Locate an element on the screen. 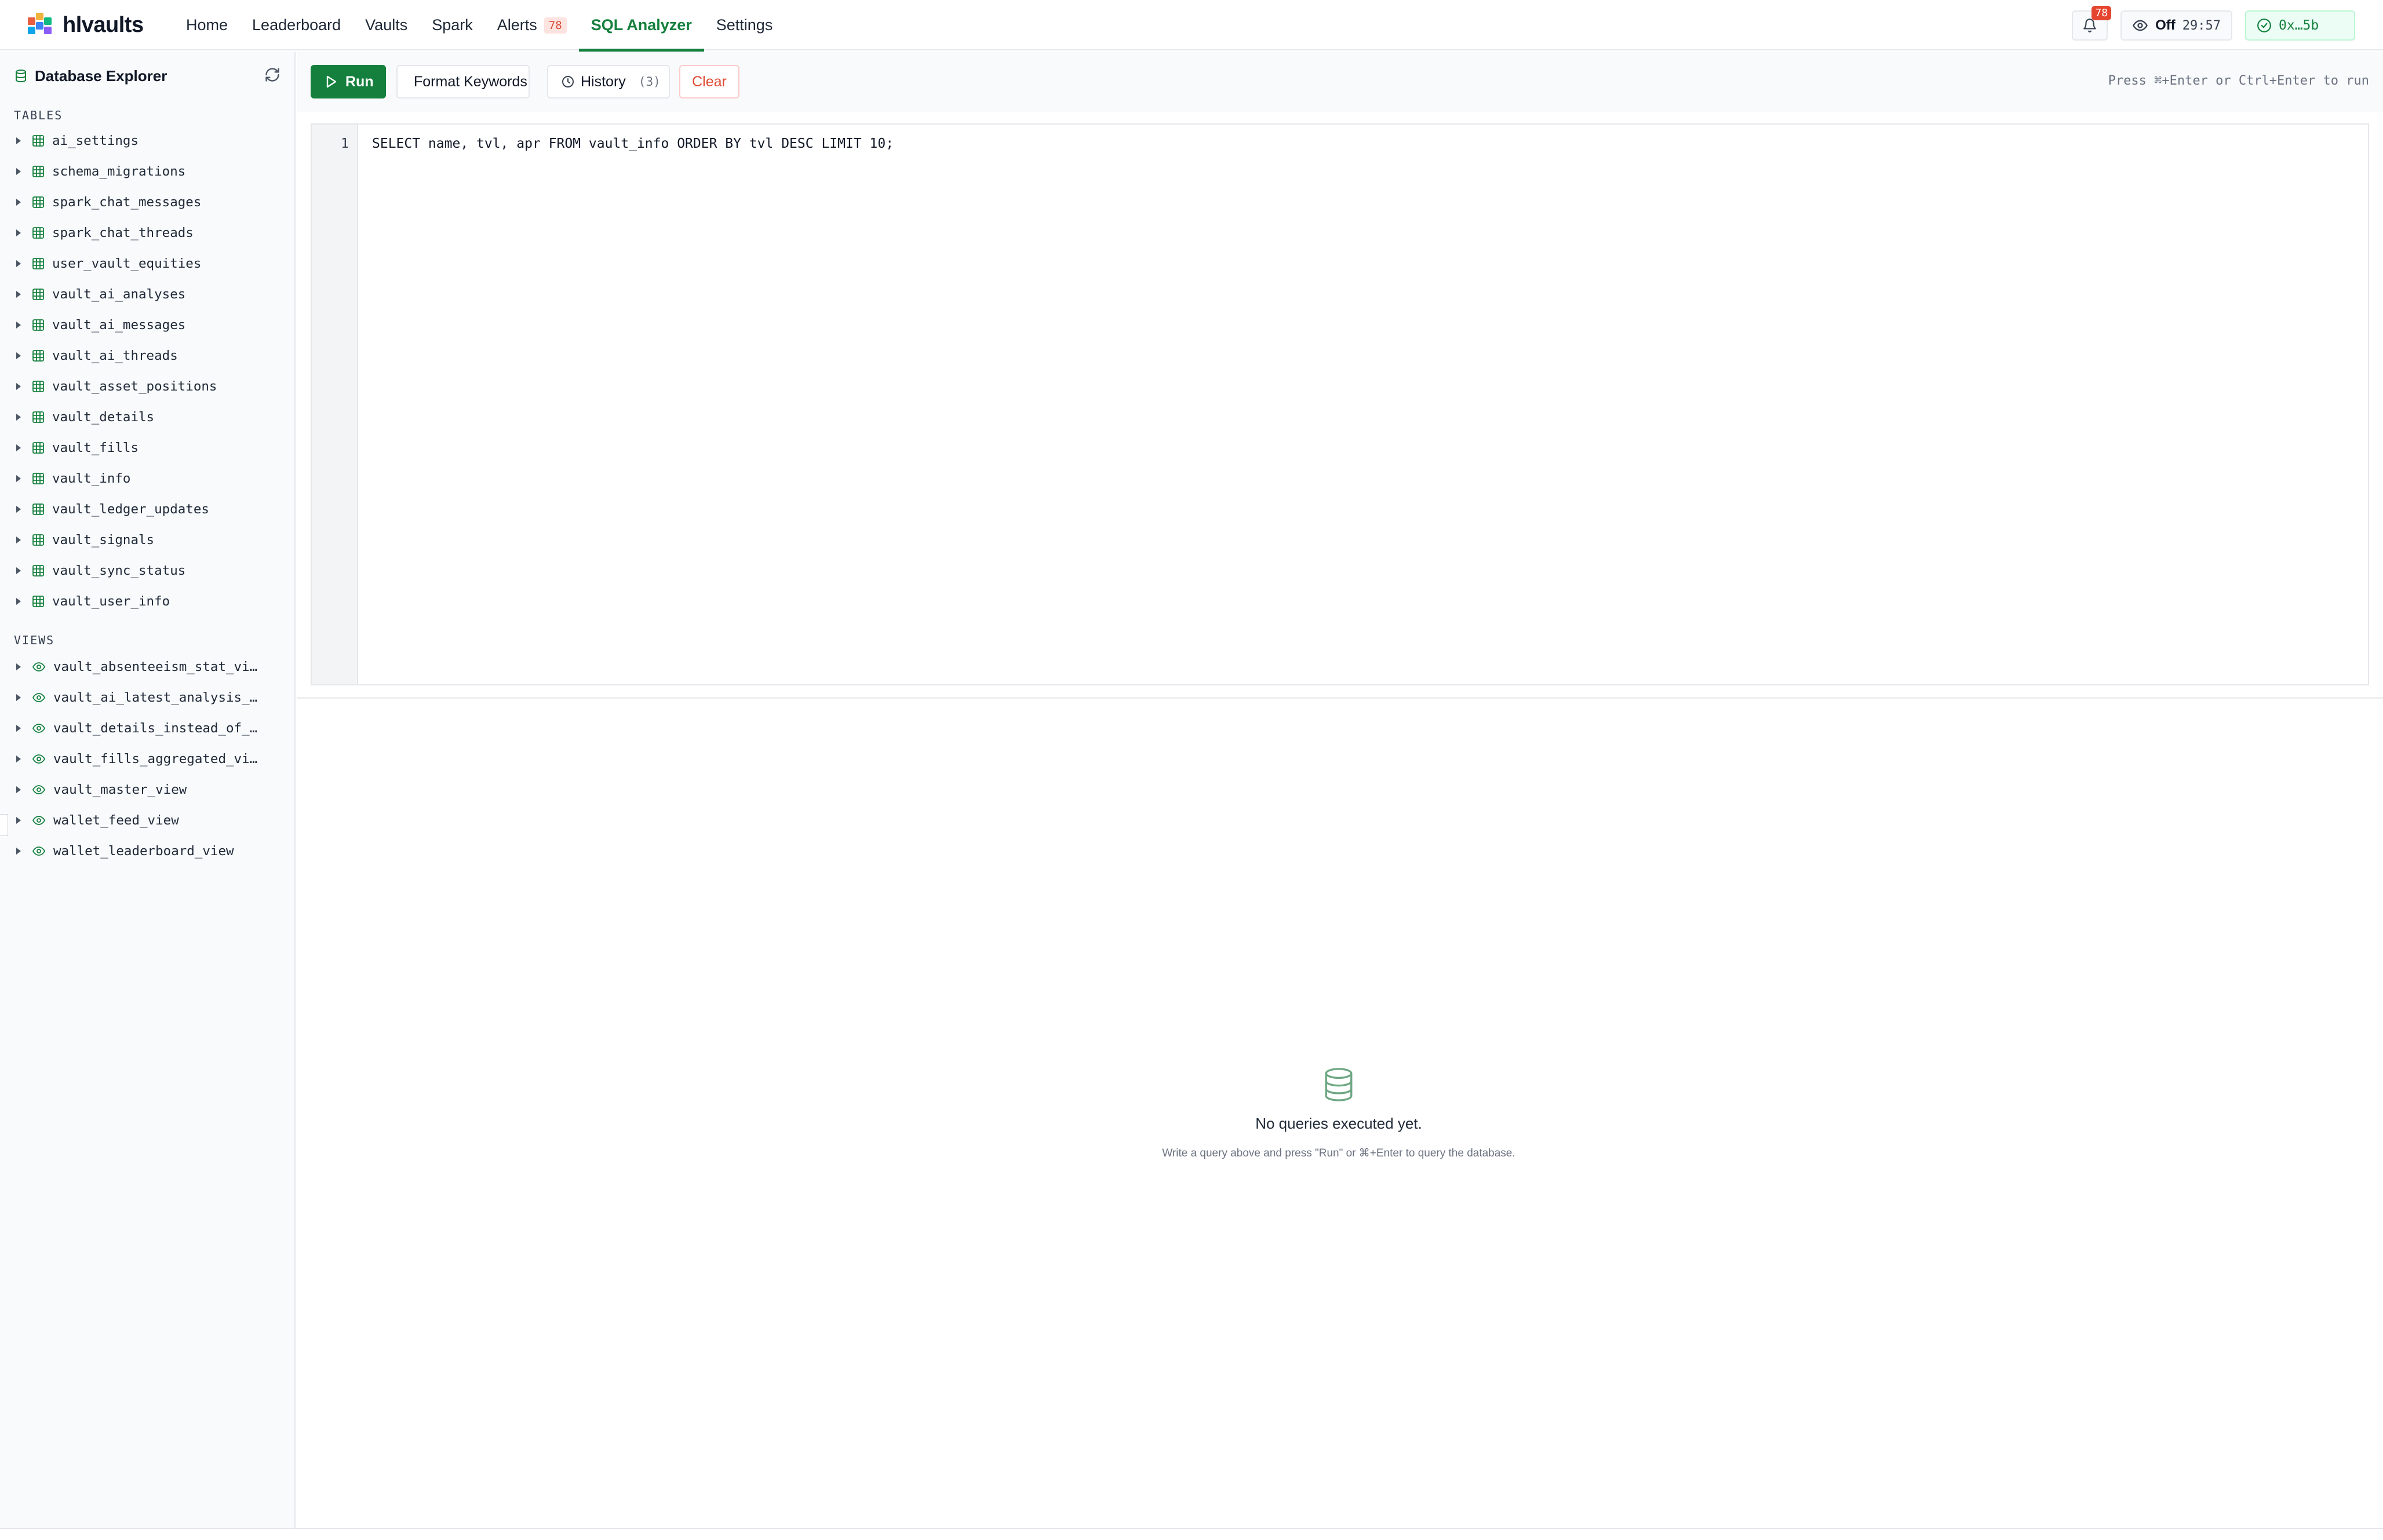 This screenshot has height=1540, width=2383. sidebar-table-item: vault_asset_positions is located at coordinates (148, 386).